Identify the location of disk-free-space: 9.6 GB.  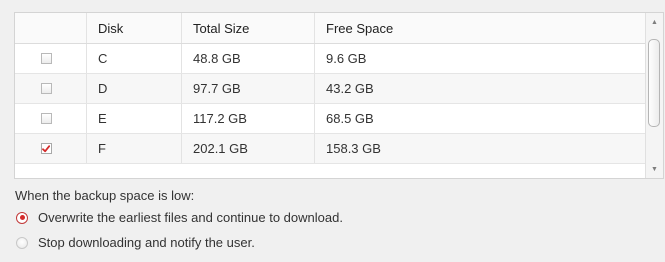
(346, 58).